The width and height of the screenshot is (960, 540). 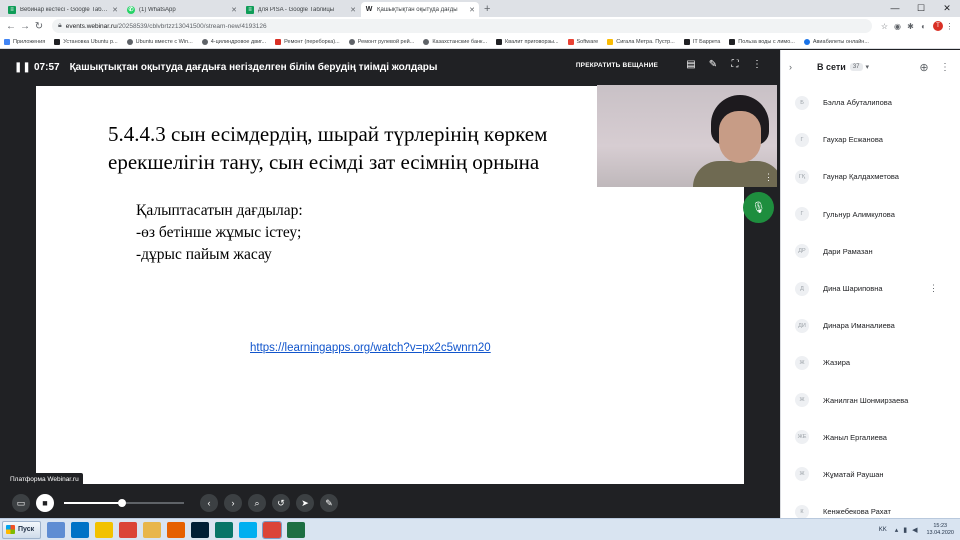 I want to click on extension-icon: ◐, so click(x=923, y=26).